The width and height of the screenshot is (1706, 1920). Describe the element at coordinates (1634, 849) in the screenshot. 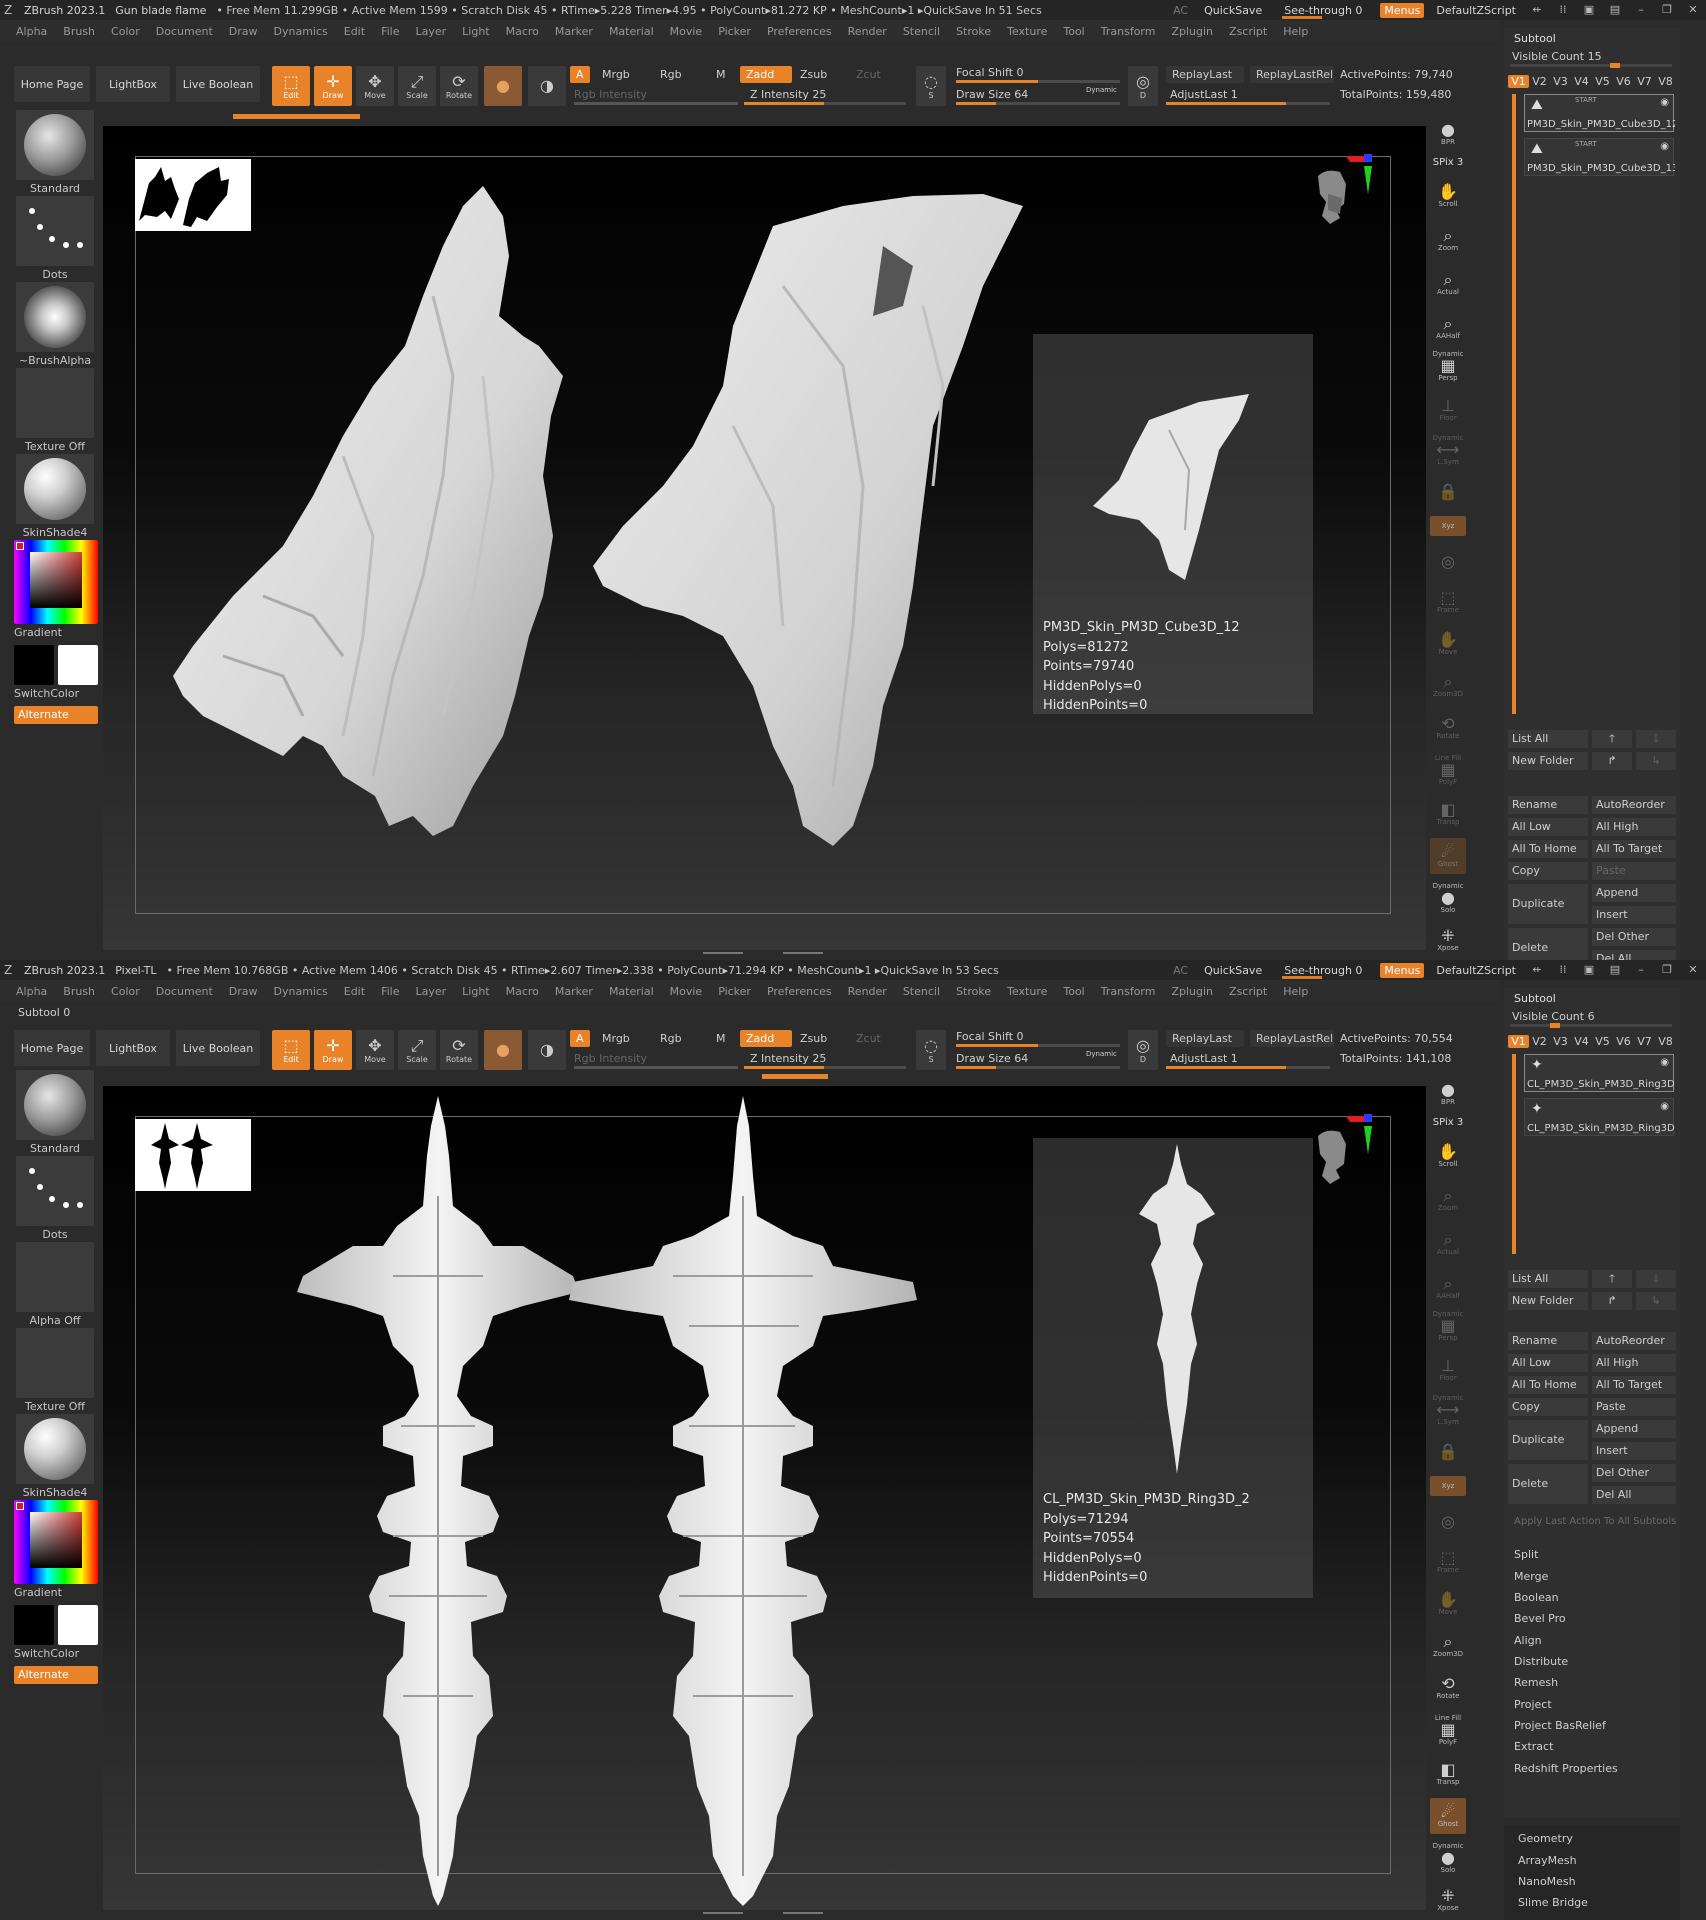

I see `all-to-target-button: All To Target` at that location.